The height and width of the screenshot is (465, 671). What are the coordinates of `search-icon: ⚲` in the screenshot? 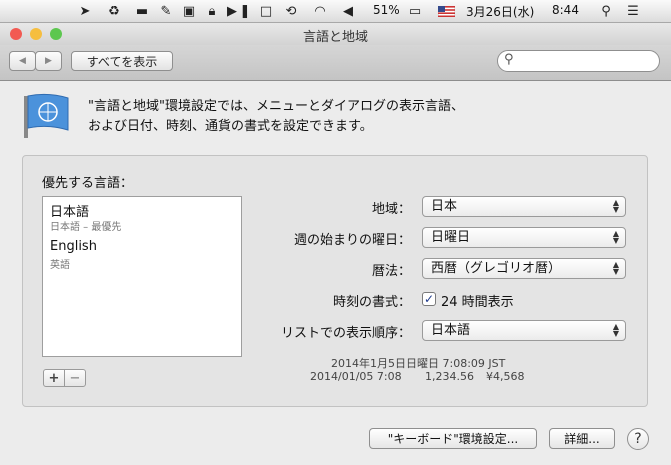 It's located at (509, 59).